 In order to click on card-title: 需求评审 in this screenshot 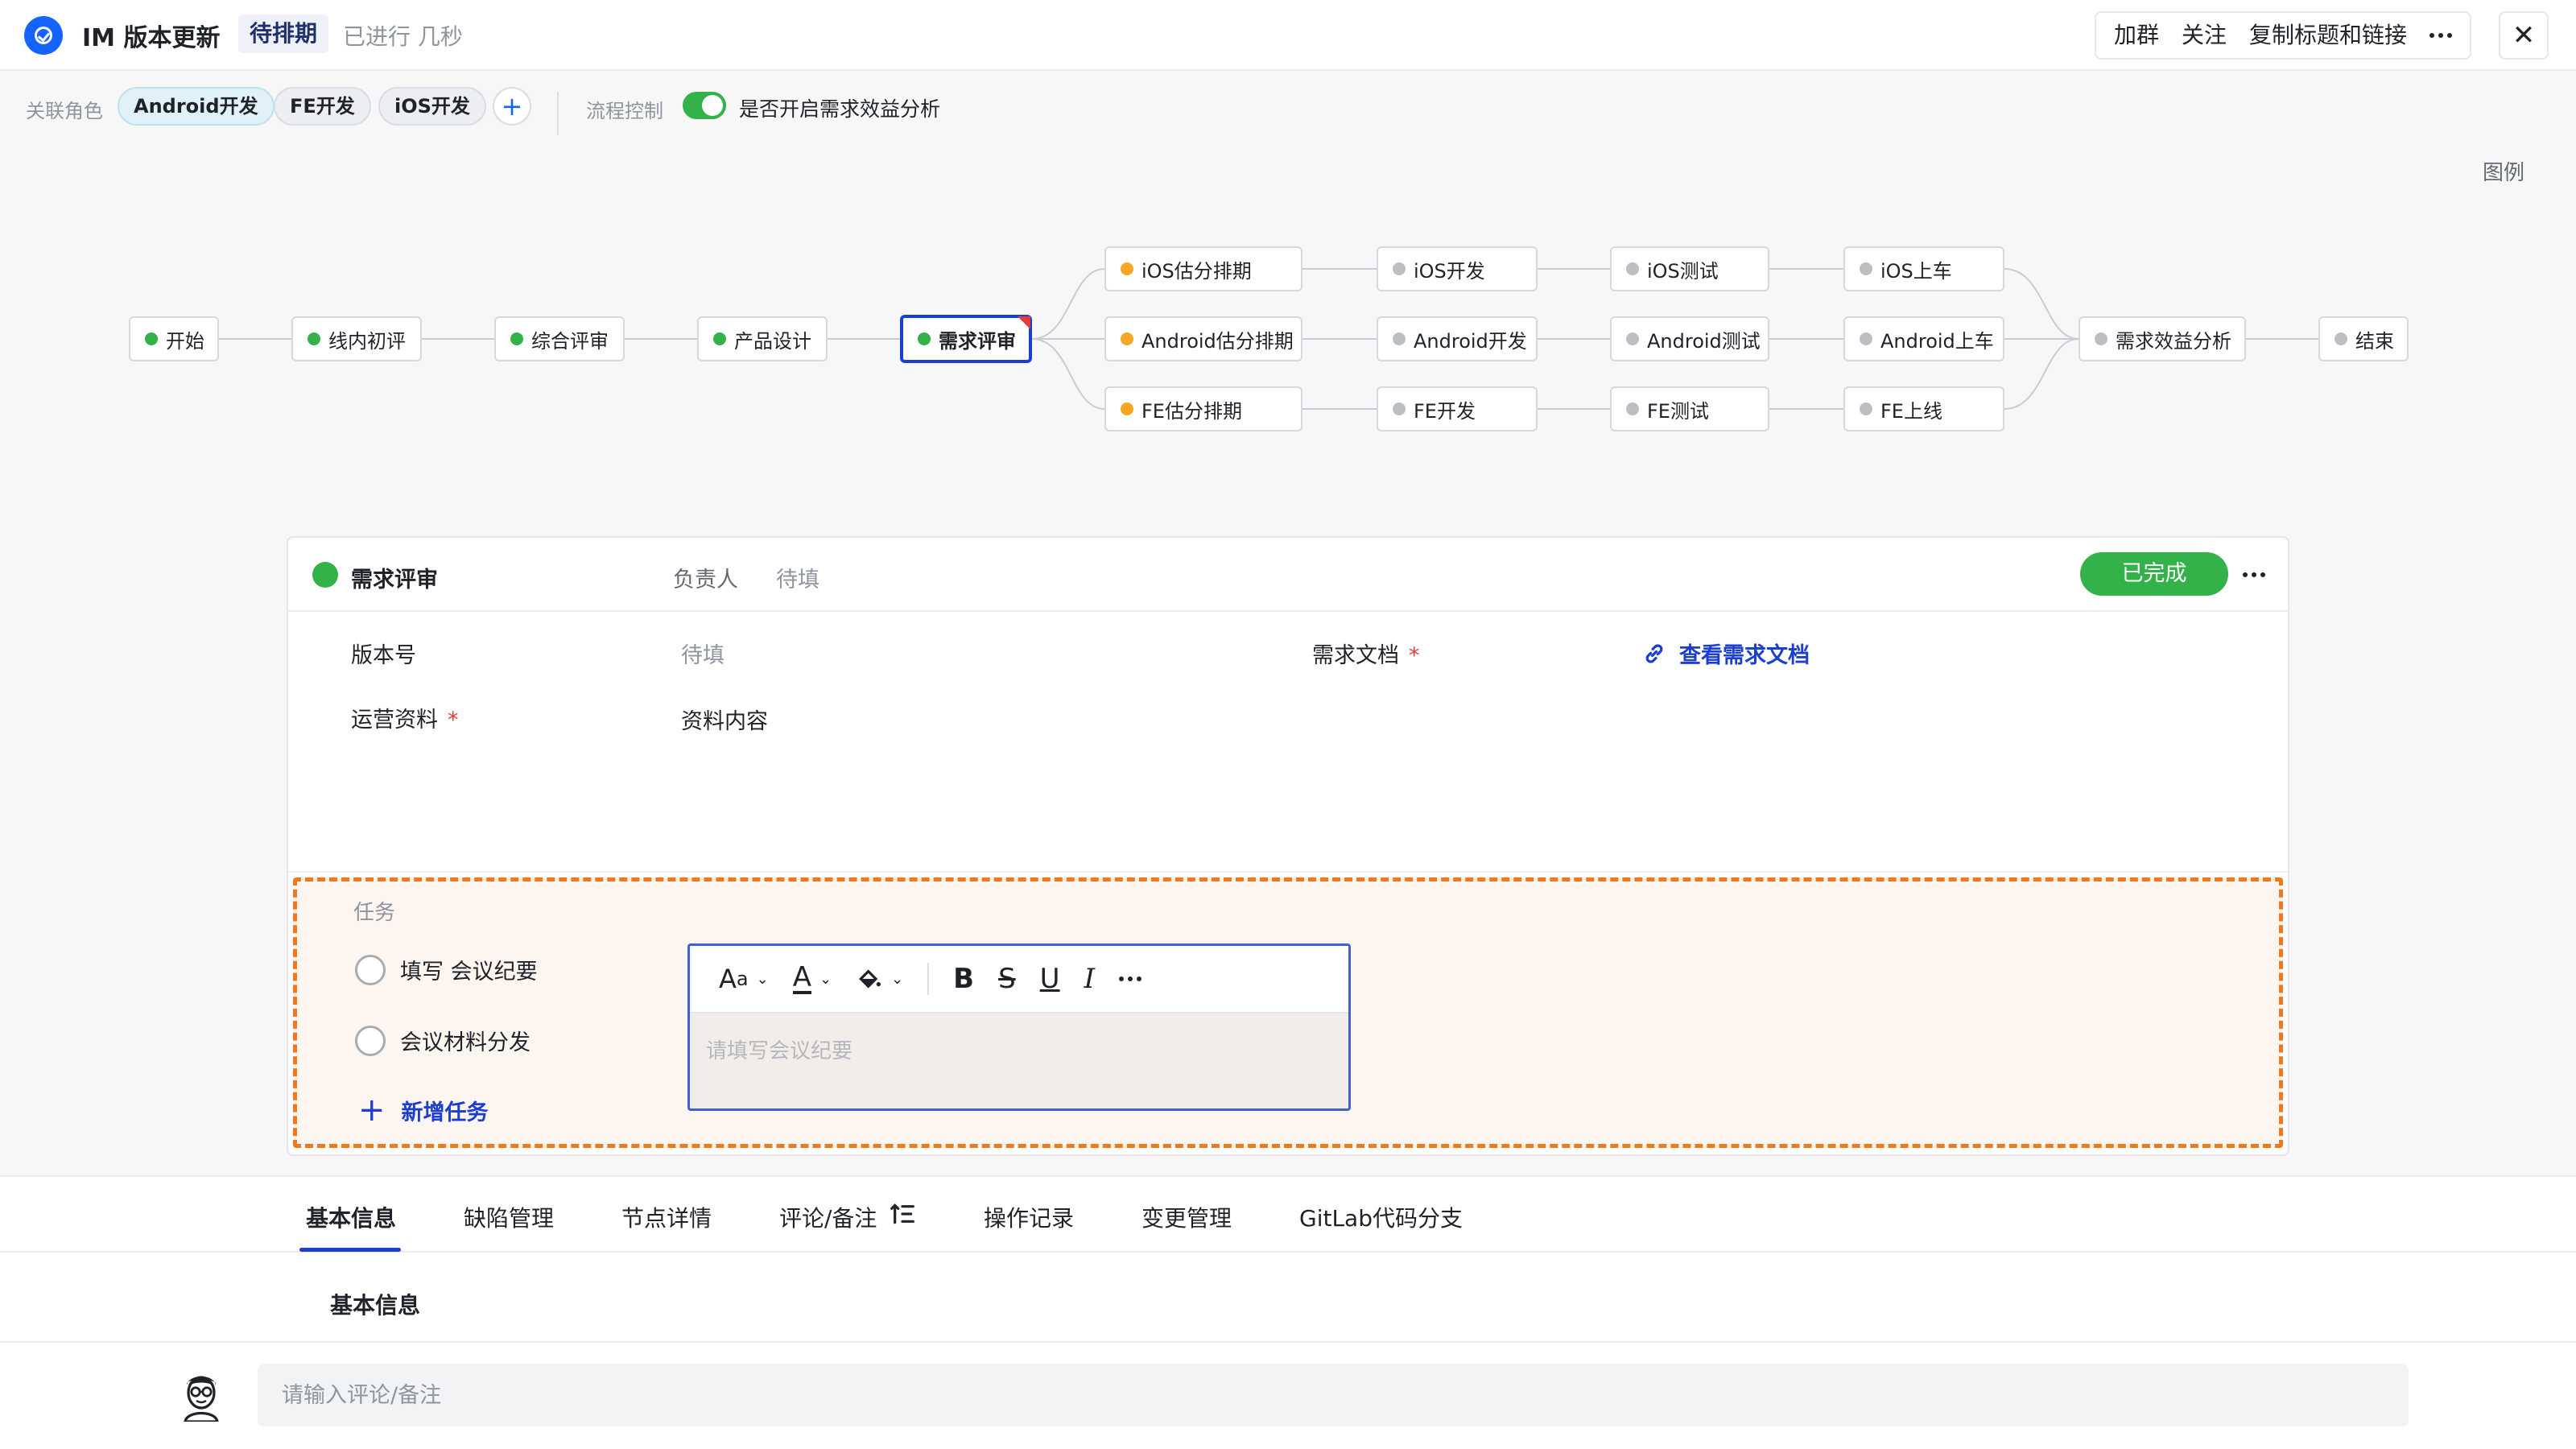, I will do `click(394, 580)`.